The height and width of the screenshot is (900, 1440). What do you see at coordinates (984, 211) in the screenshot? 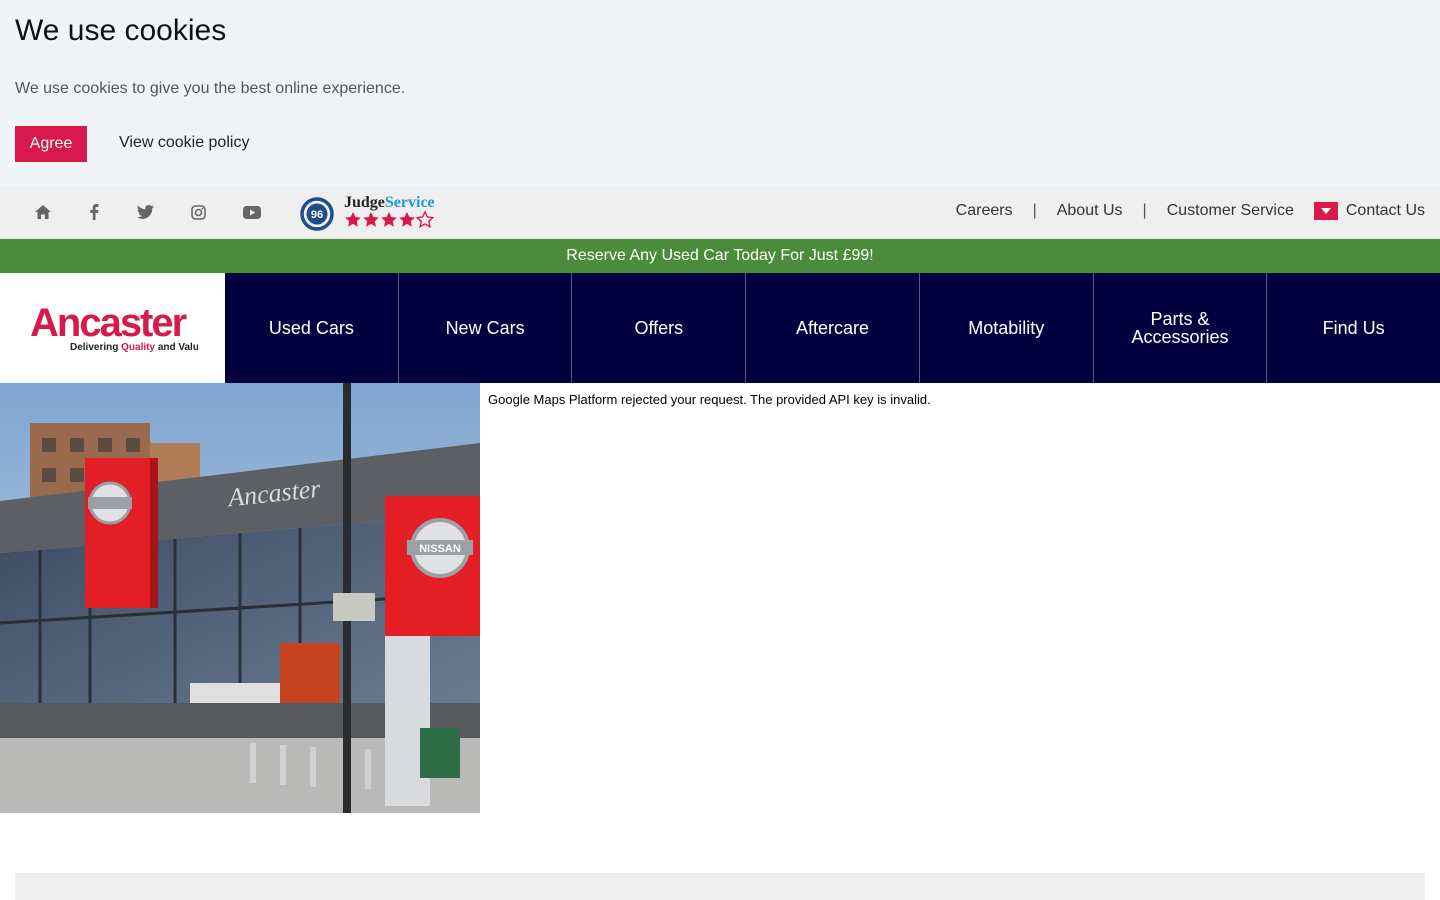
I see `careers-link: Careers` at bounding box center [984, 211].